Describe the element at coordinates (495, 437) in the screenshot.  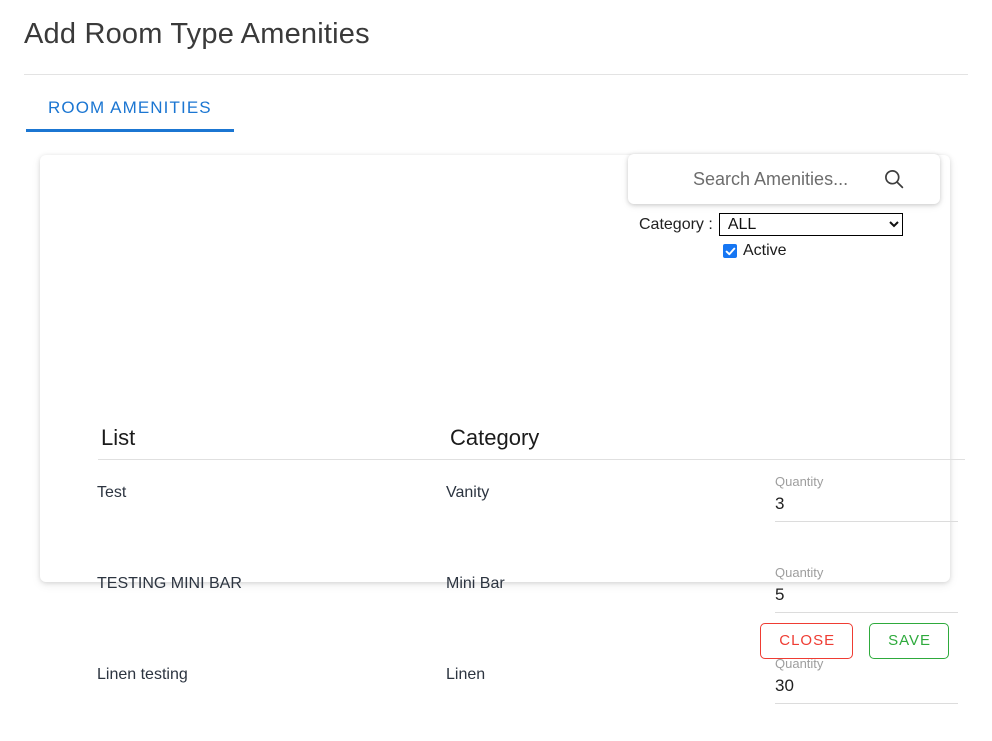
I see `column-header-category: Category` at that location.